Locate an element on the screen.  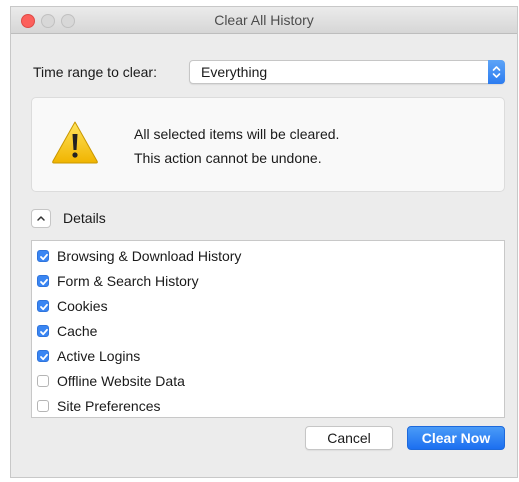
warning-message-line1: All selected items will be cleared. is located at coordinates (237, 134).